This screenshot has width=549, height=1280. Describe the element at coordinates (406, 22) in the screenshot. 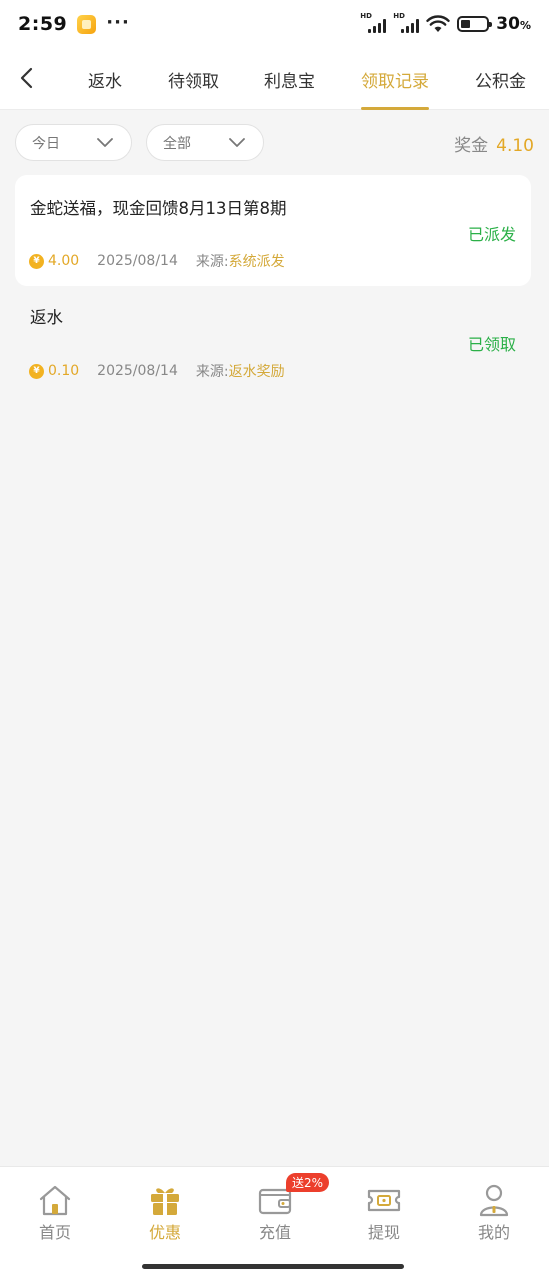

I see `signal-icon-2: HD` at that location.